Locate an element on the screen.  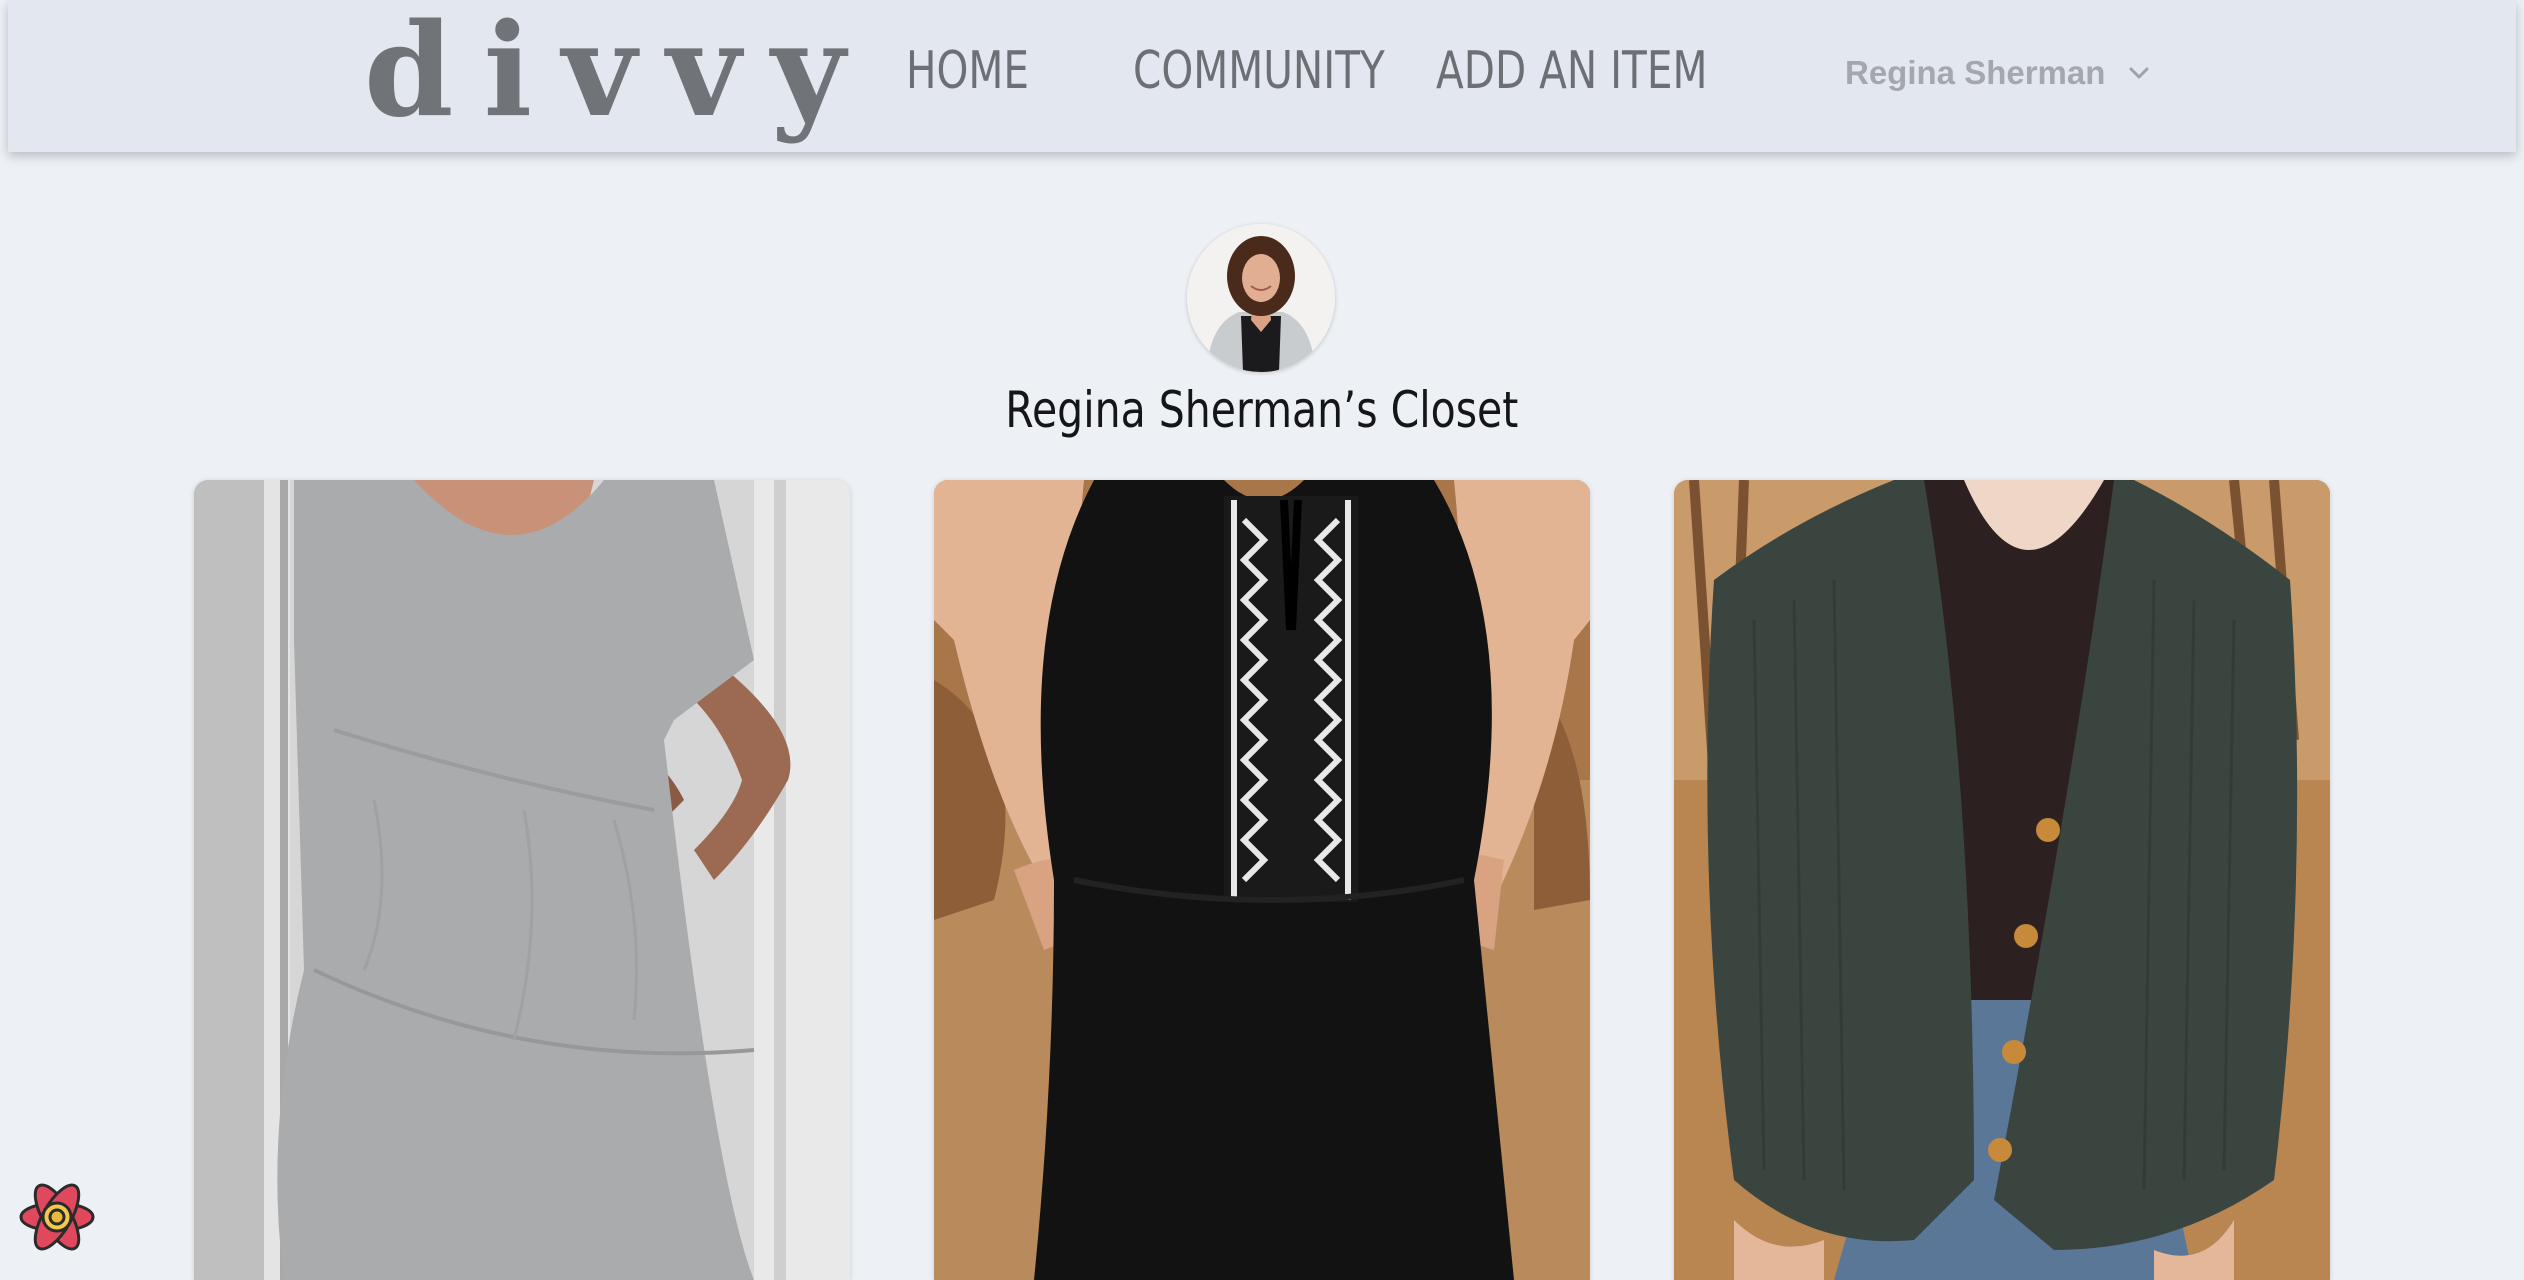
nav-link-add-an-item: ADD AN ITEM is located at coordinates (1571, 71).